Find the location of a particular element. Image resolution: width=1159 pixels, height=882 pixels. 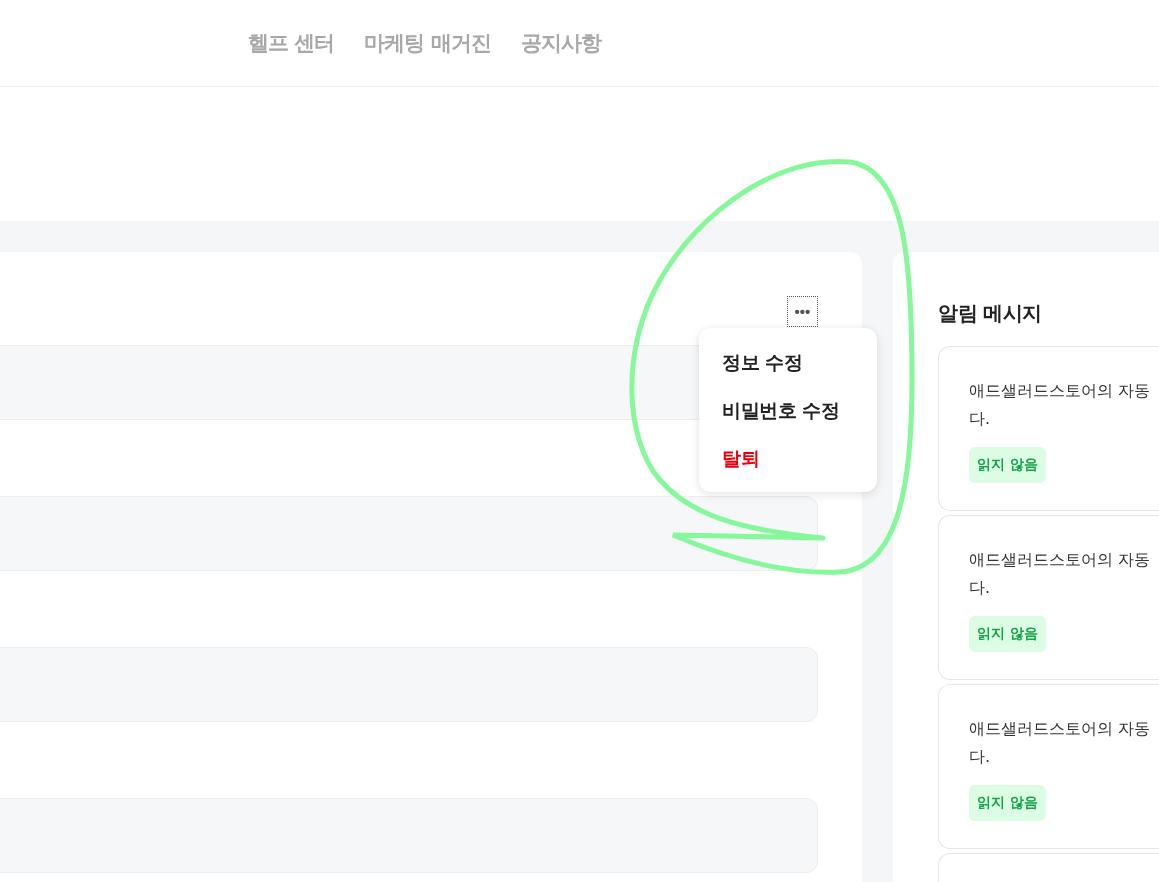

panel-title: 알림 메시지 is located at coordinates (990, 313).